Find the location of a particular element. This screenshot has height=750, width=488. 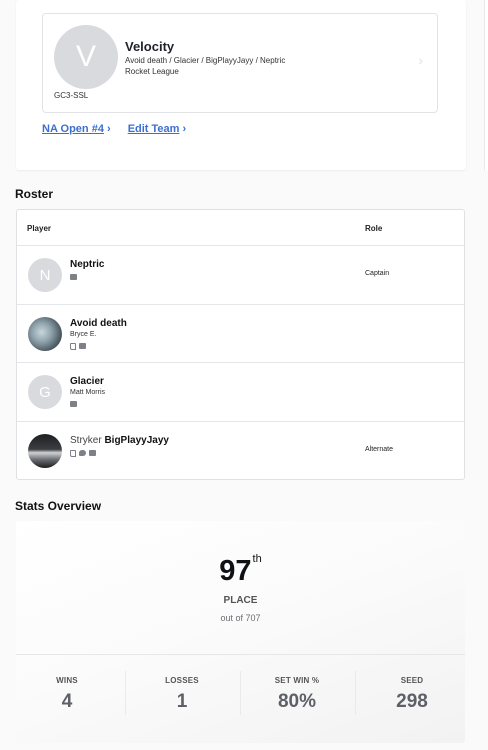

team-game: Rocket League is located at coordinates (152, 71).